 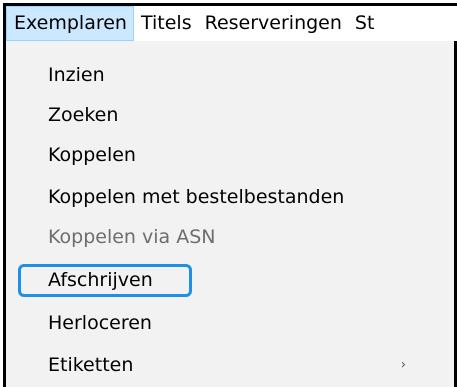 I want to click on menu-item-label: Koppelen via ASN, so click(x=132, y=237).